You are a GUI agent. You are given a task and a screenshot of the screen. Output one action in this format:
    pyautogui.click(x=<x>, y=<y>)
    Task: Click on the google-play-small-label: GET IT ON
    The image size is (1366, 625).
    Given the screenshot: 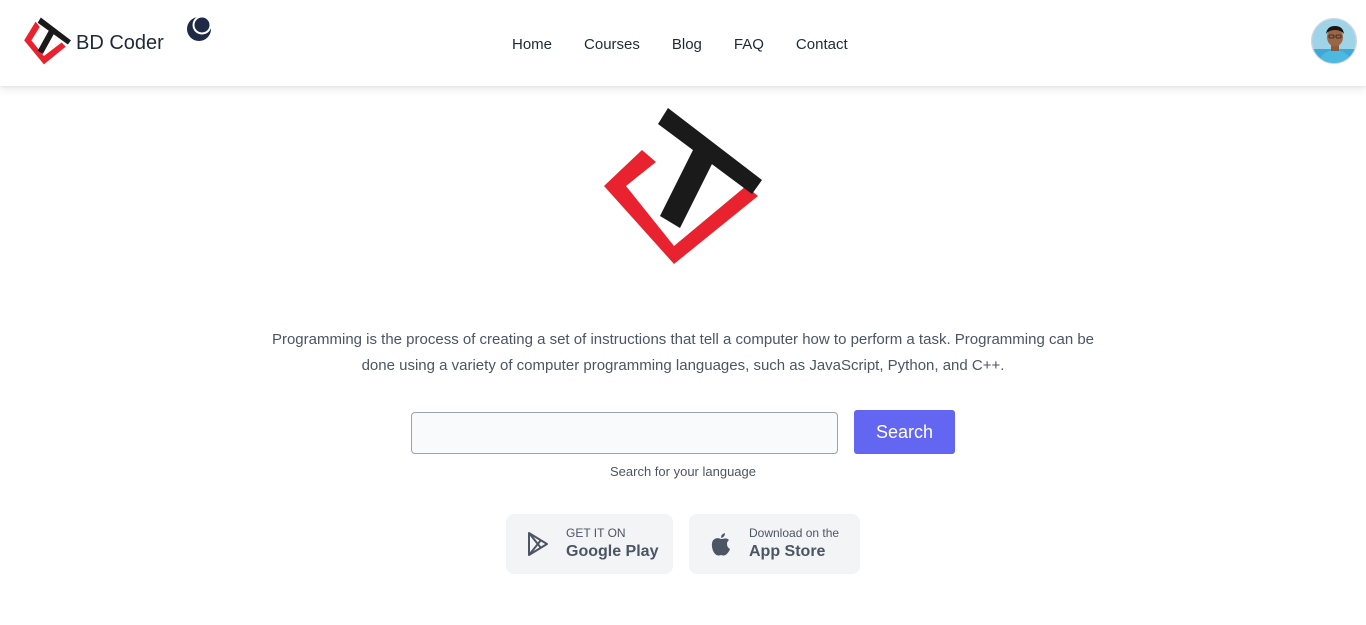 What is the action you would take?
    pyautogui.click(x=596, y=532)
    